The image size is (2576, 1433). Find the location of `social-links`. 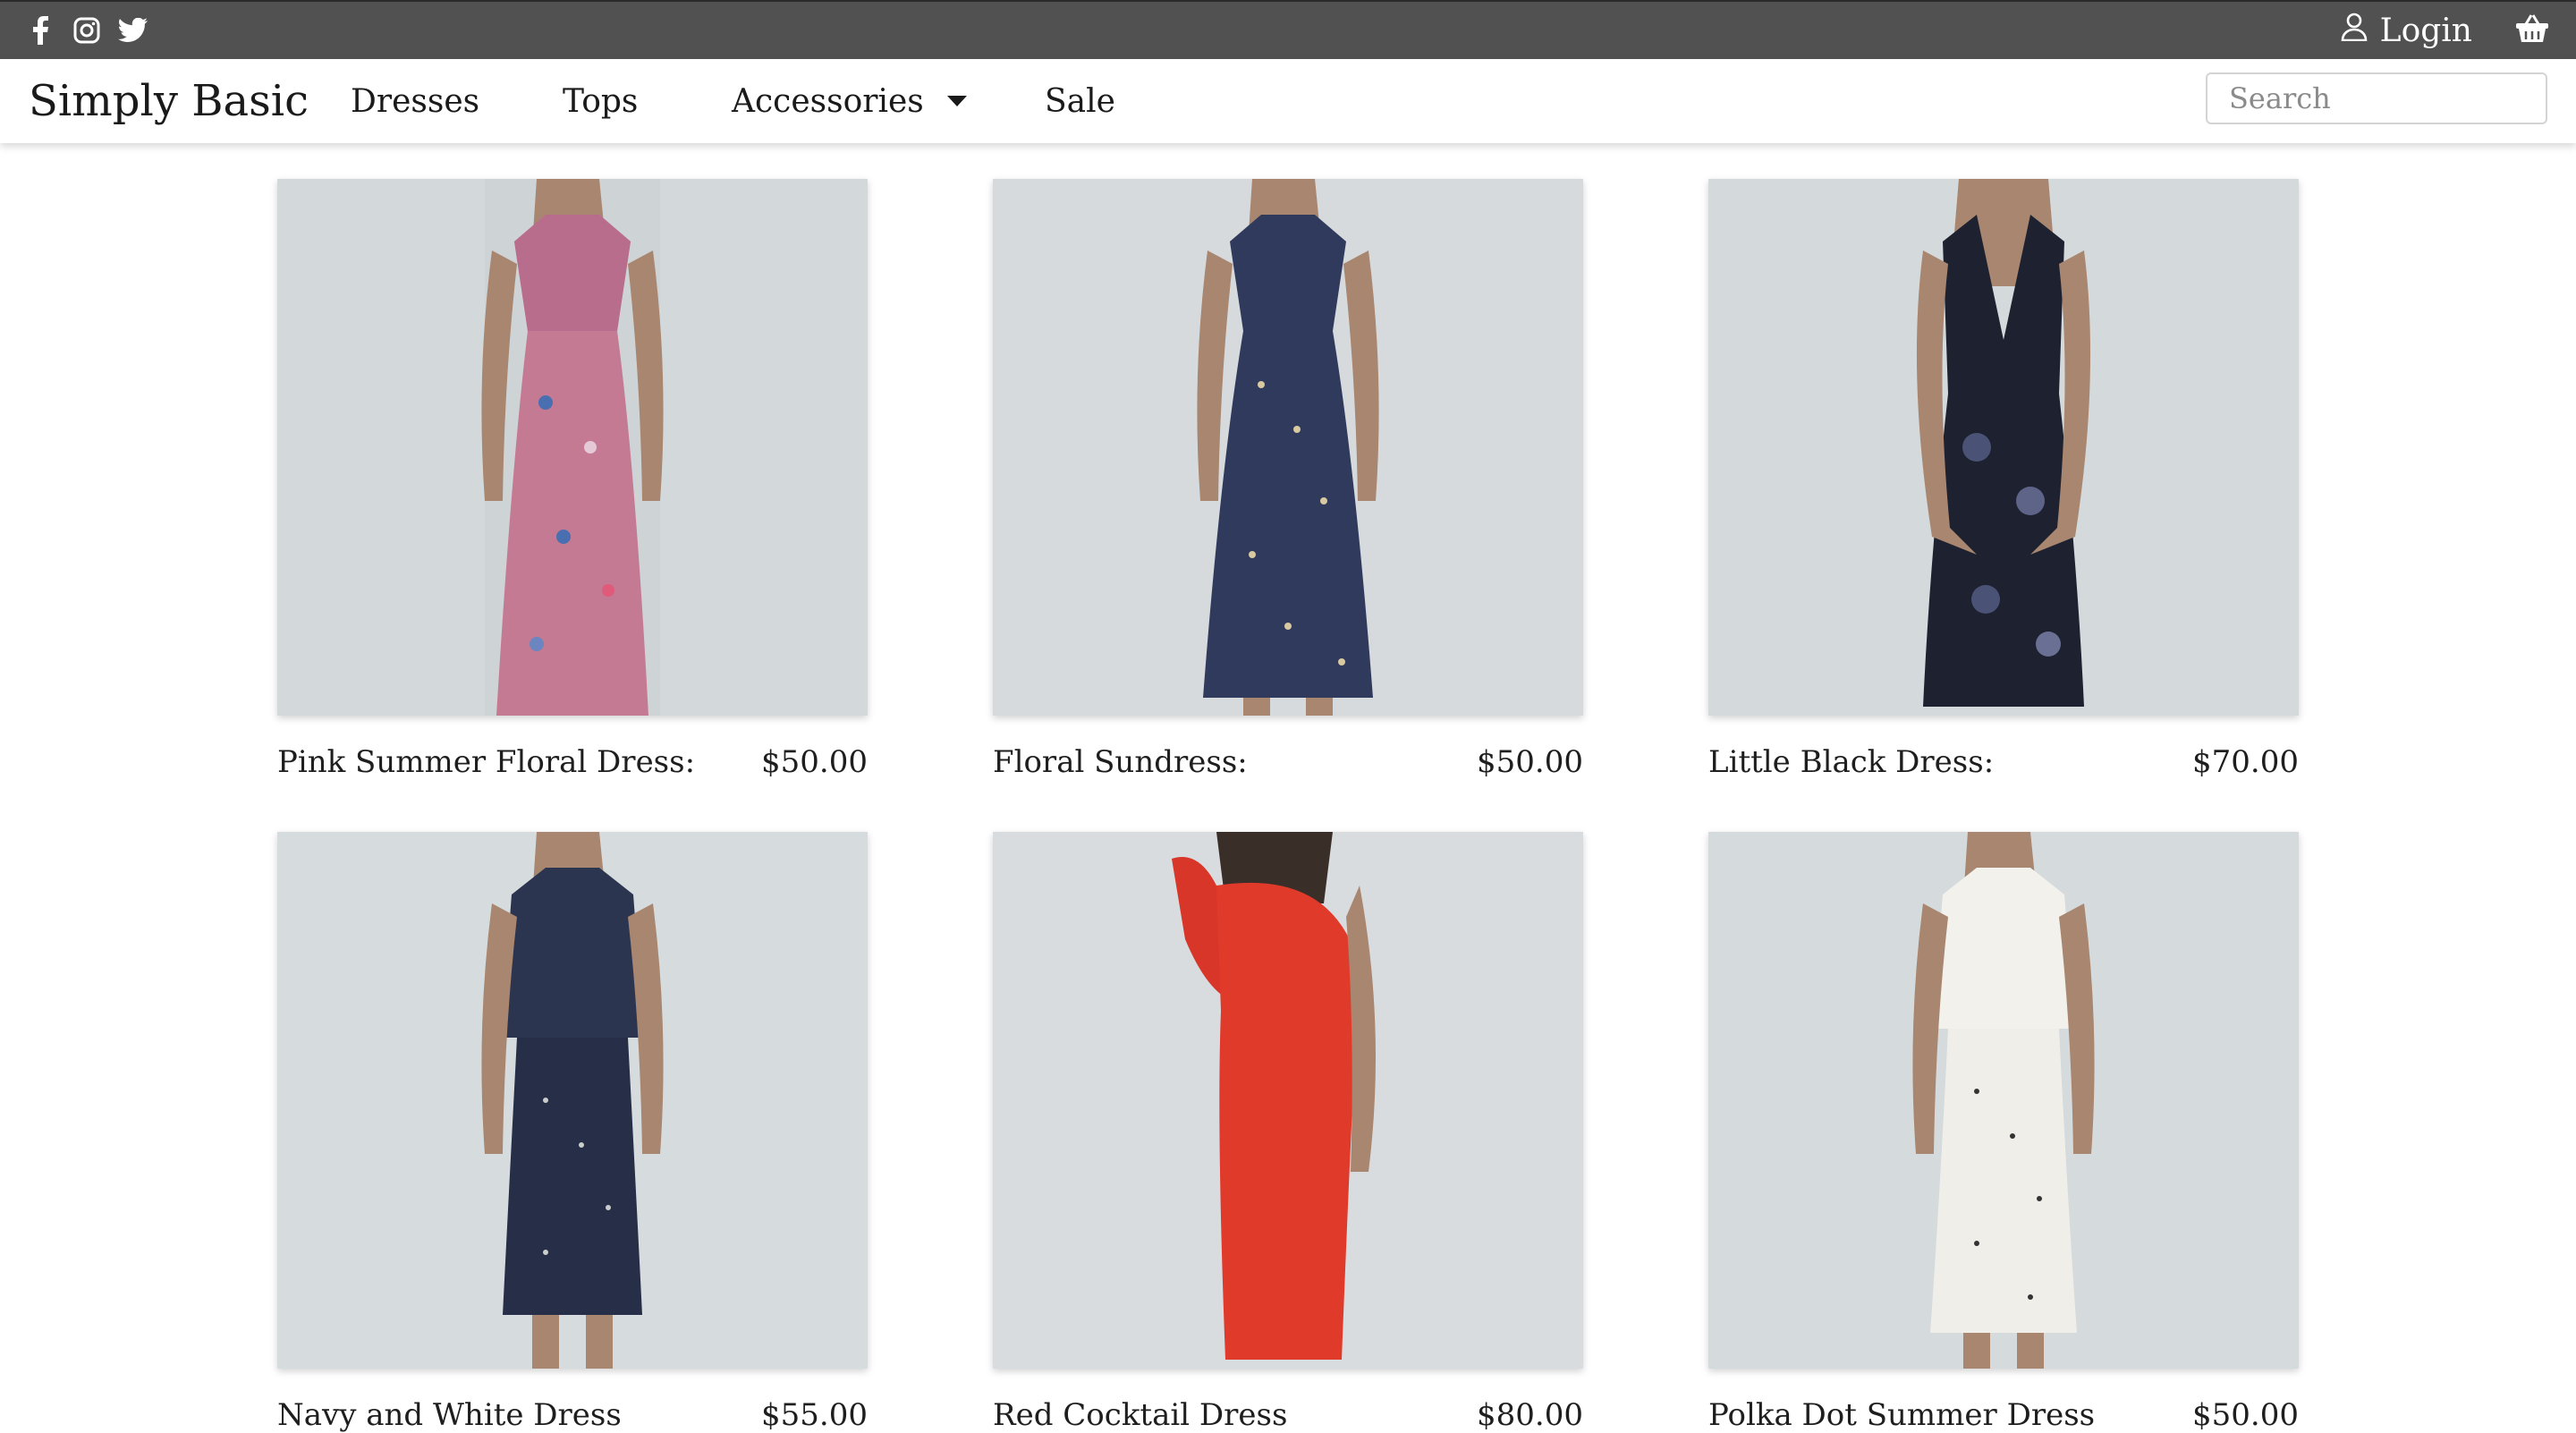

social-links is located at coordinates (74, 30).